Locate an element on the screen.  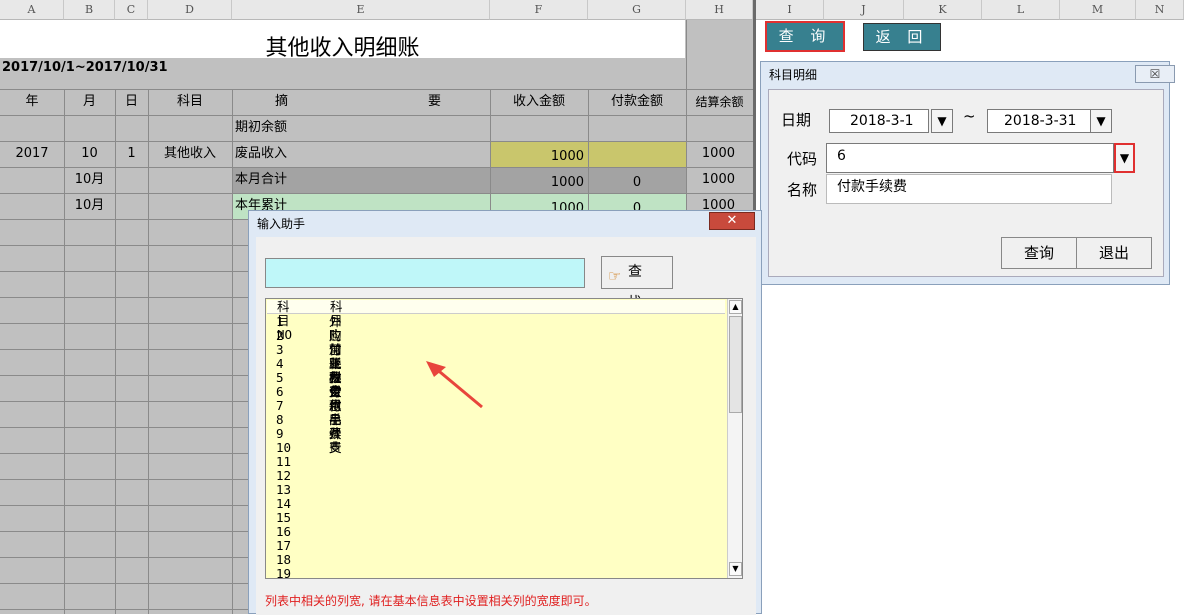
column-header-d: D is located at coordinates (190, 10).